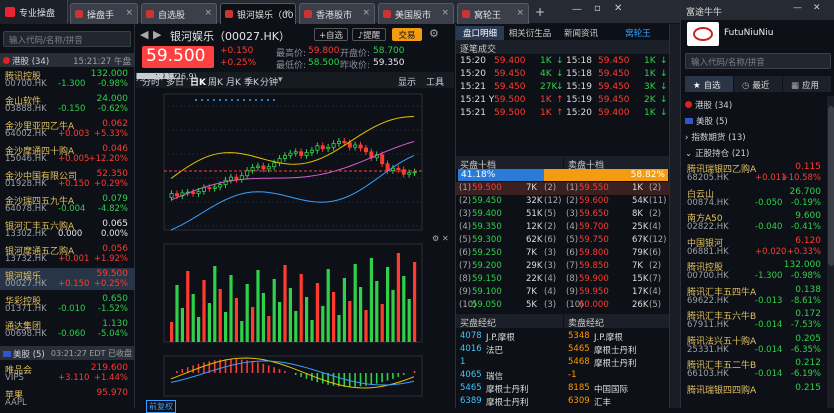  I want to click on avatar, so click(703, 34).